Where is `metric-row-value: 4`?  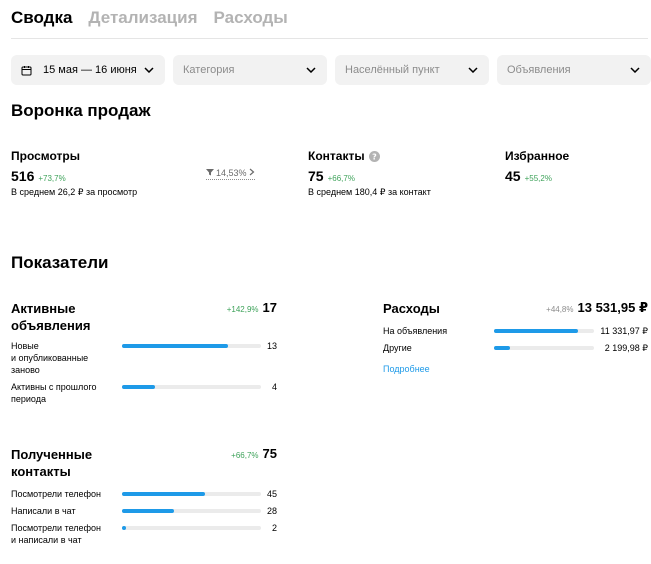 metric-row-value: 4 is located at coordinates (274, 387).